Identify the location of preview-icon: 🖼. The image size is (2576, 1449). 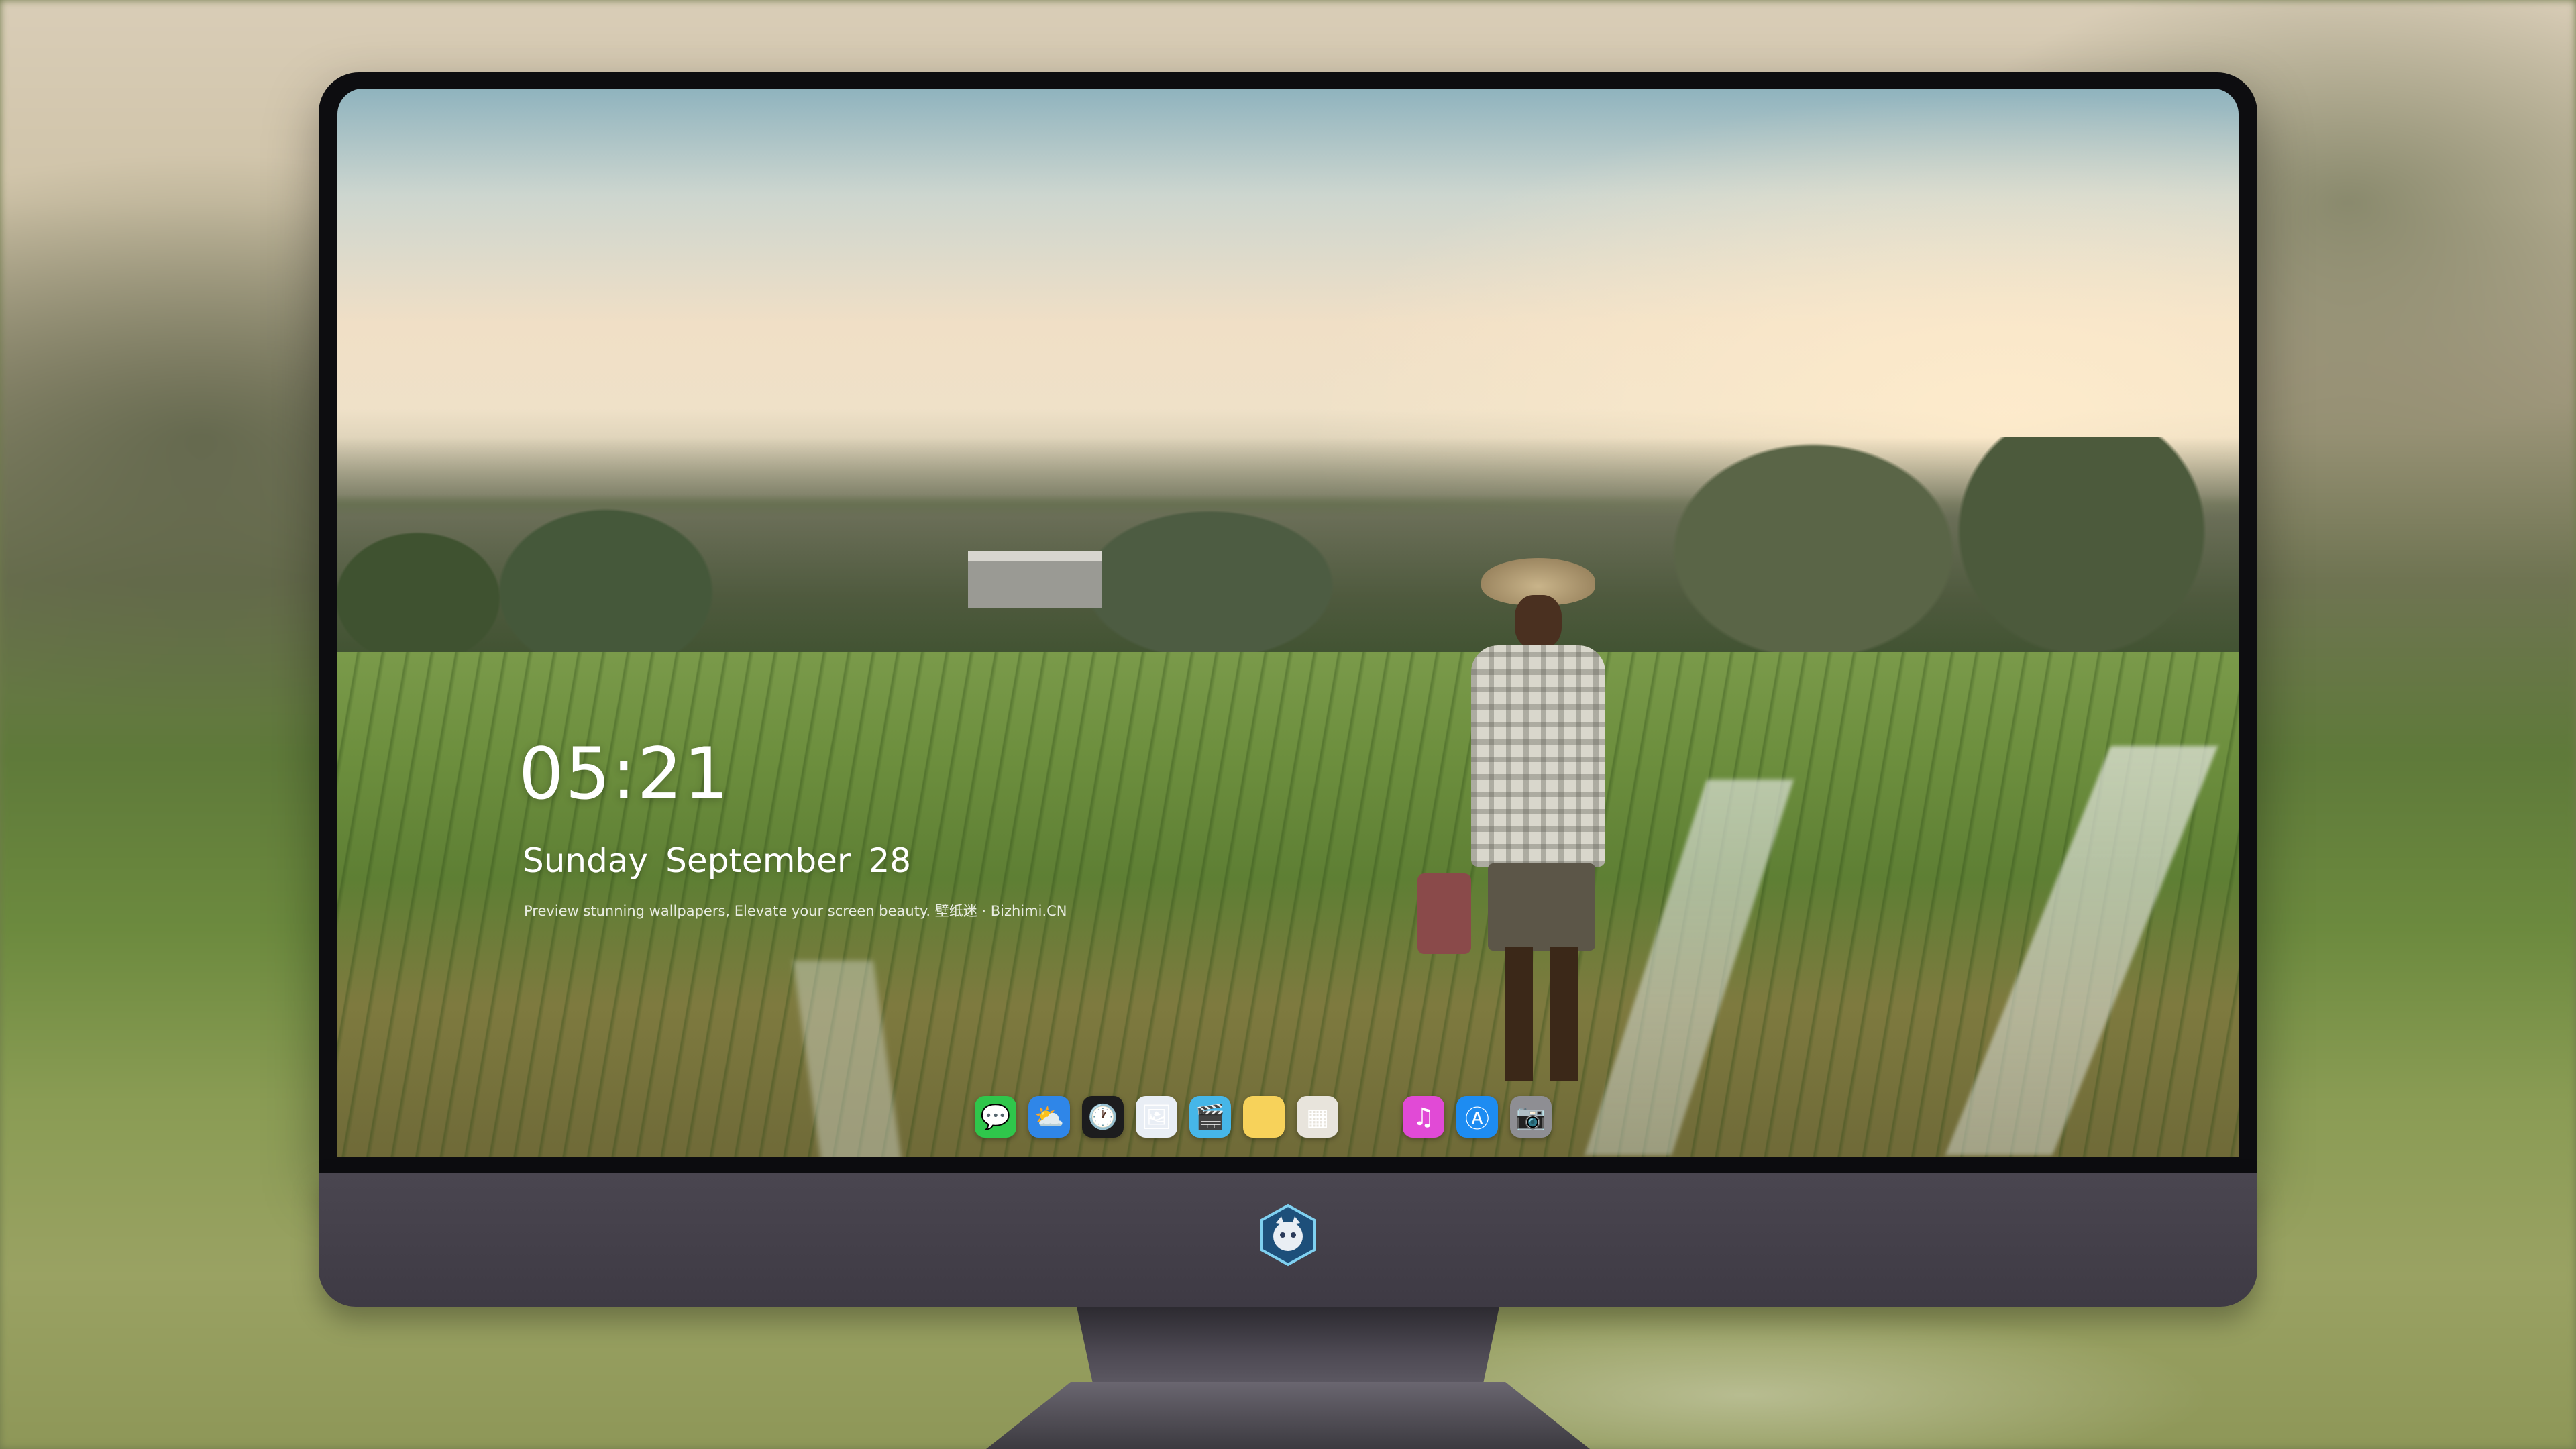
(1156, 1117).